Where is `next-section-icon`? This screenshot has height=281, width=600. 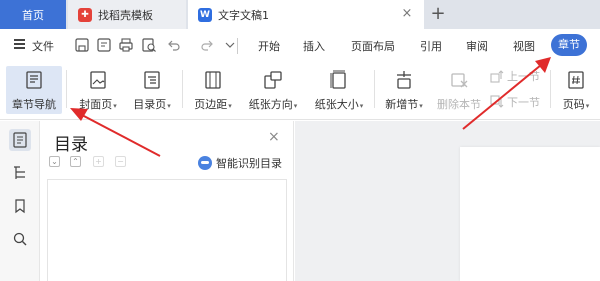
next-section-icon is located at coordinates (497, 101).